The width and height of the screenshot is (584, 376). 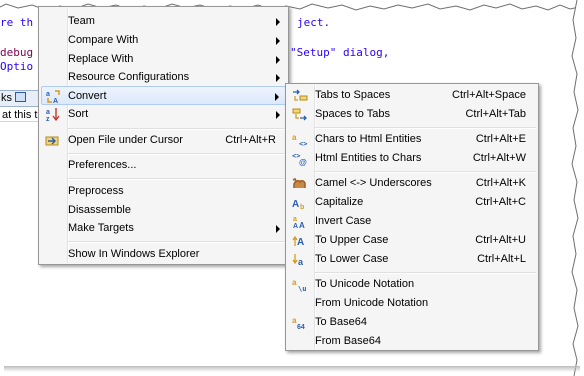 What do you see at coordinates (300, 202) in the screenshot?
I see `capitalize-icon: Ab` at bounding box center [300, 202].